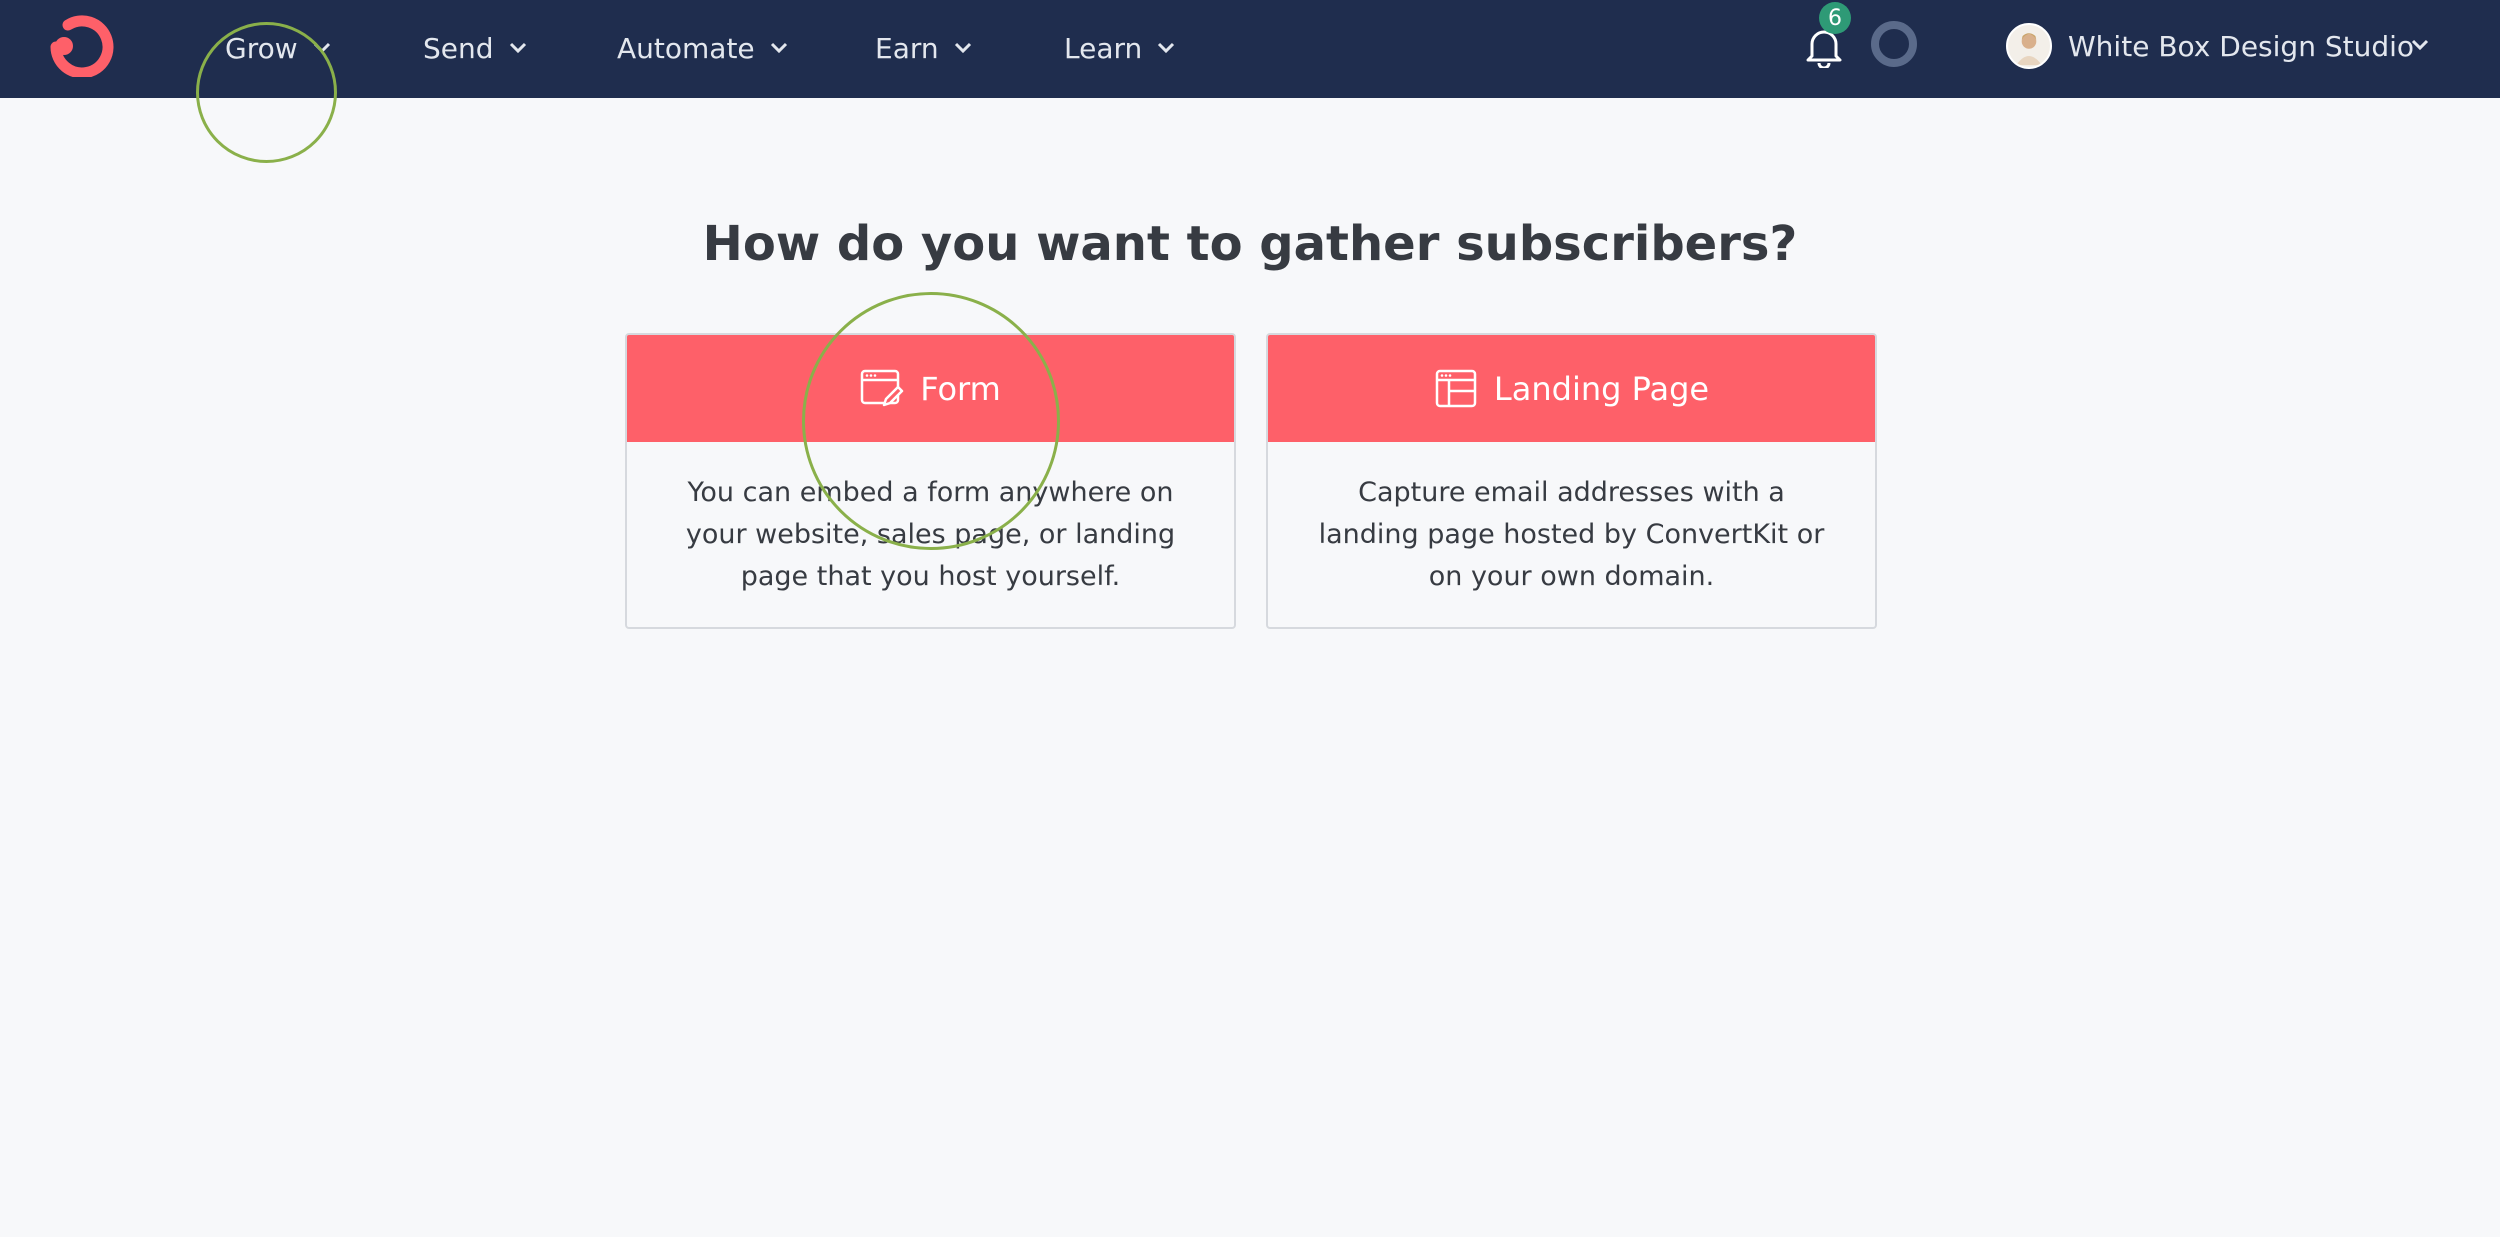  Describe the element at coordinates (1103, 48) in the screenshot. I see `nav-learn-label: Learn` at that location.